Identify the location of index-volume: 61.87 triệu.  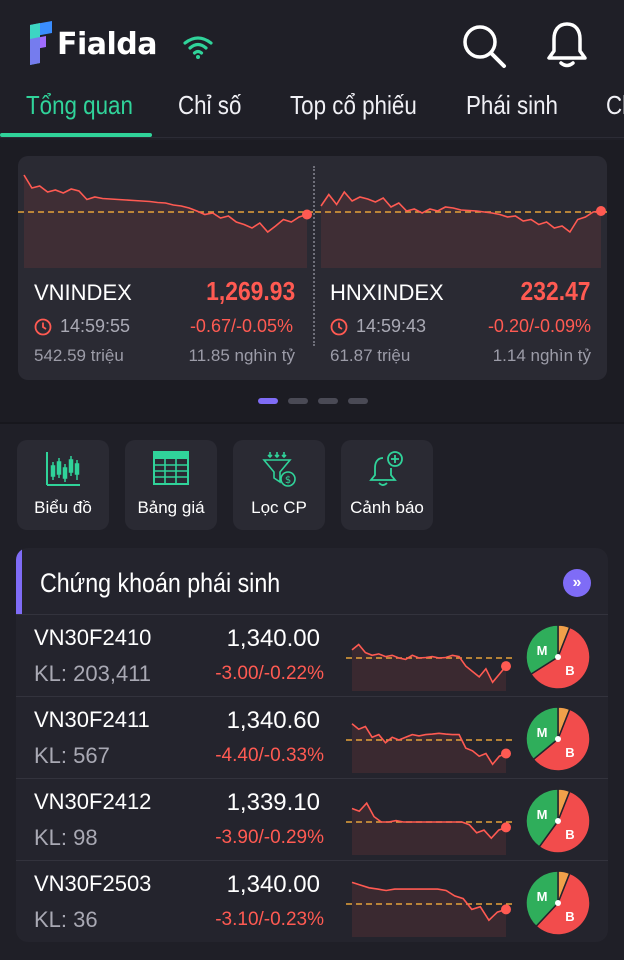
(370, 355).